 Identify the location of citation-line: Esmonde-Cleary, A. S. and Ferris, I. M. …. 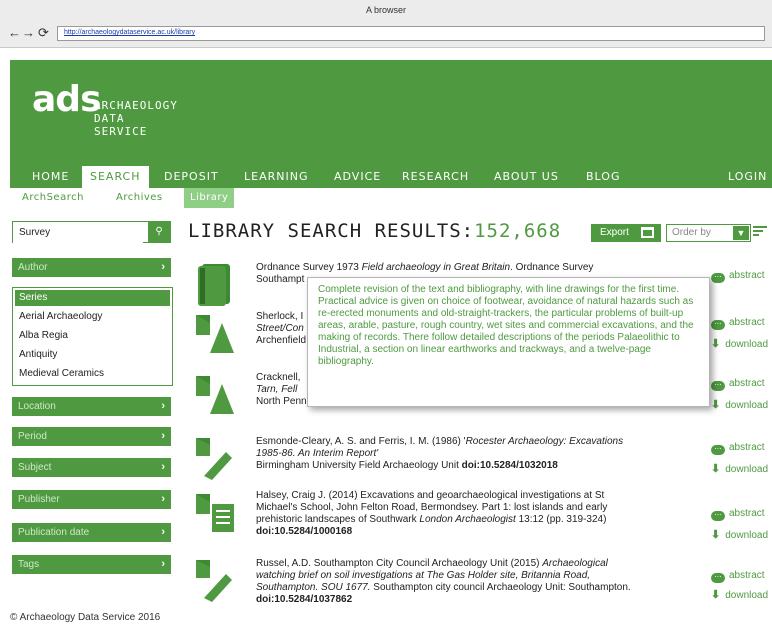
(476, 442).